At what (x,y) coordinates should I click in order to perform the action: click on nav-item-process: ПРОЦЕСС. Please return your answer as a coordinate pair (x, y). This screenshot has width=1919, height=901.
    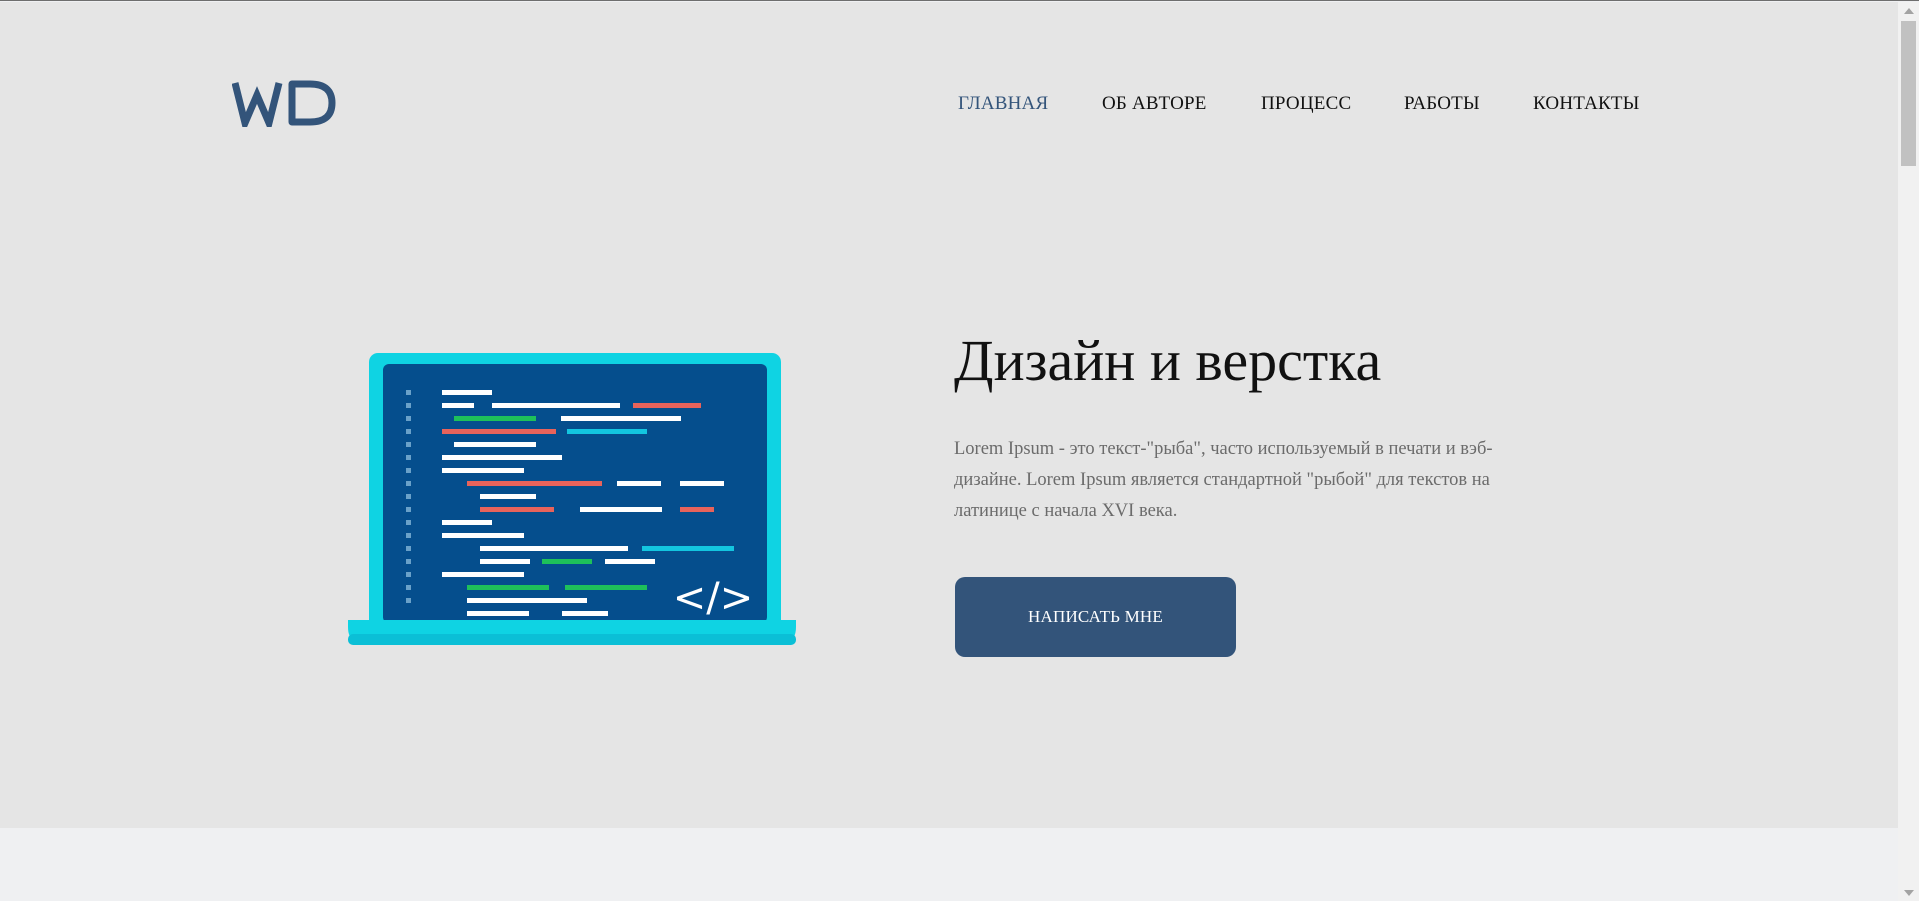
    Looking at the image, I should click on (1306, 104).